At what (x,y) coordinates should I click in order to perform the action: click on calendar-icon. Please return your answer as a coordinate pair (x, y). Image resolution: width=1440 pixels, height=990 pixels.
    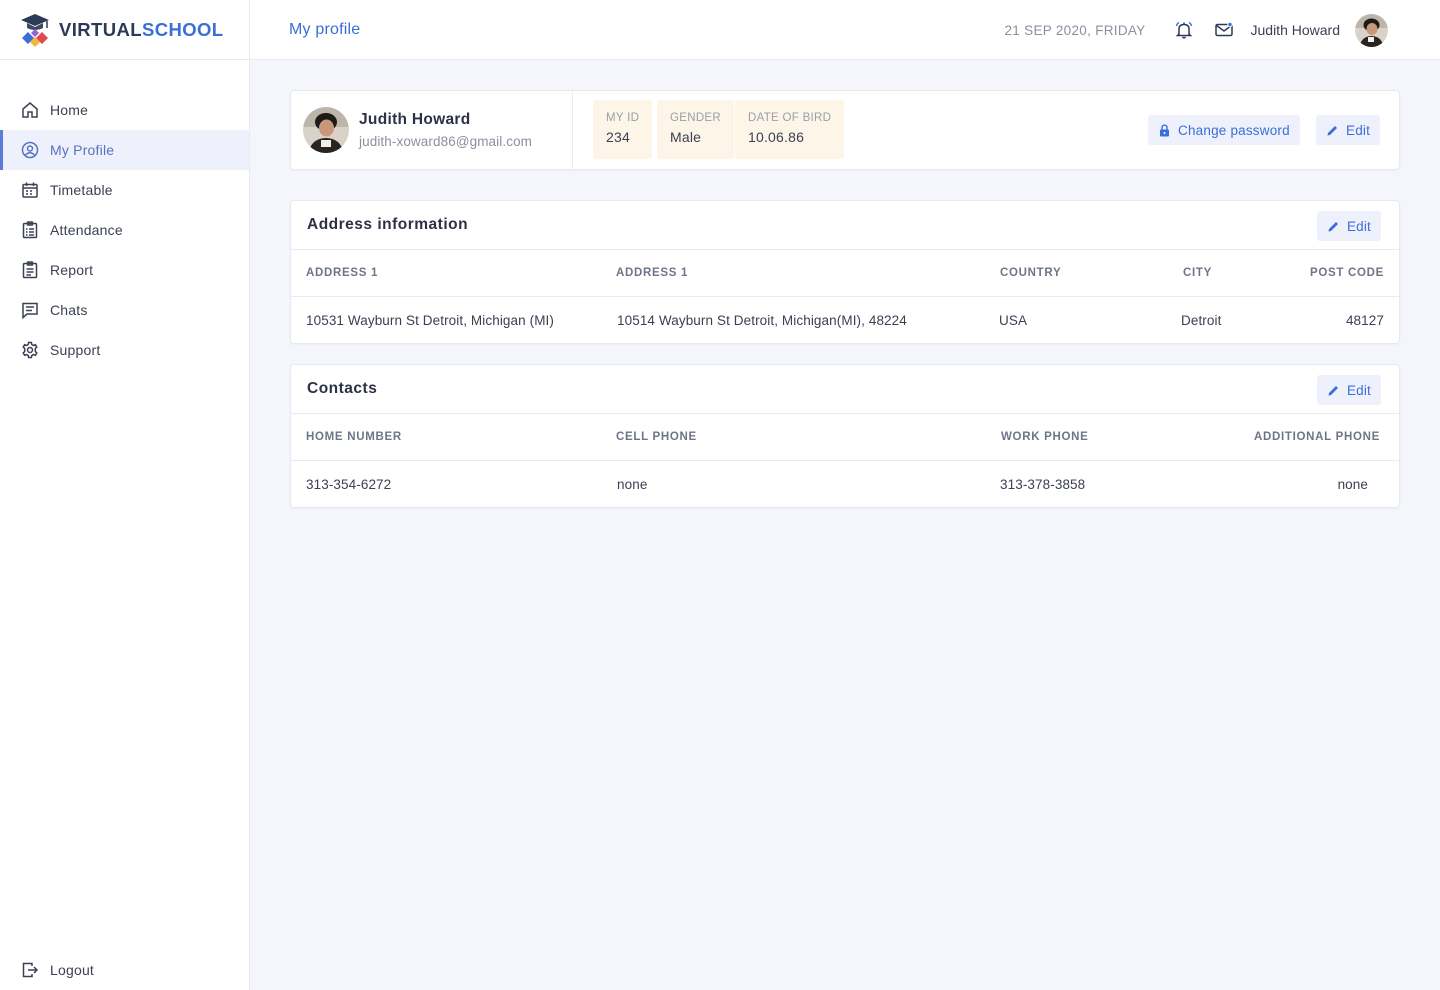
    Looking at the image, I should click on (30, 190).